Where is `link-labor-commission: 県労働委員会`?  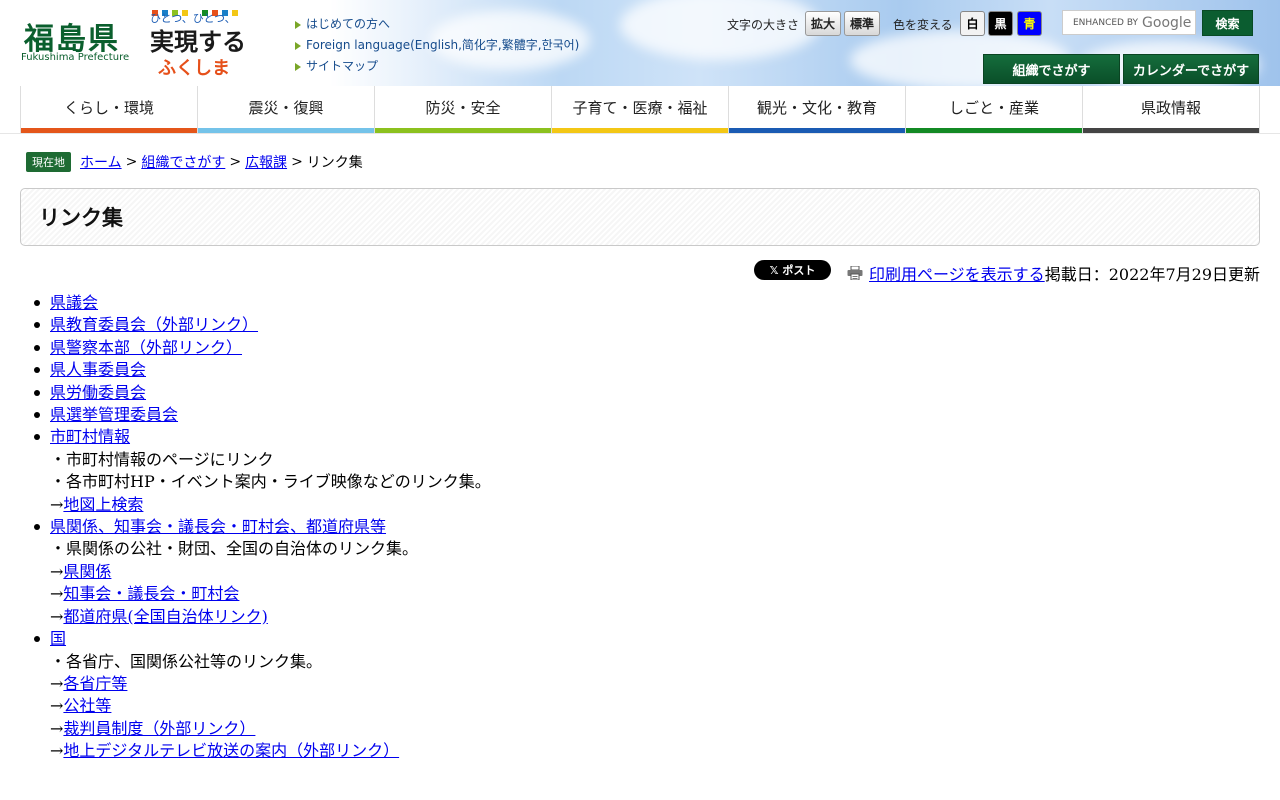
link-labor-commission: 県労働委員会 is located at coordinates (98, 392).